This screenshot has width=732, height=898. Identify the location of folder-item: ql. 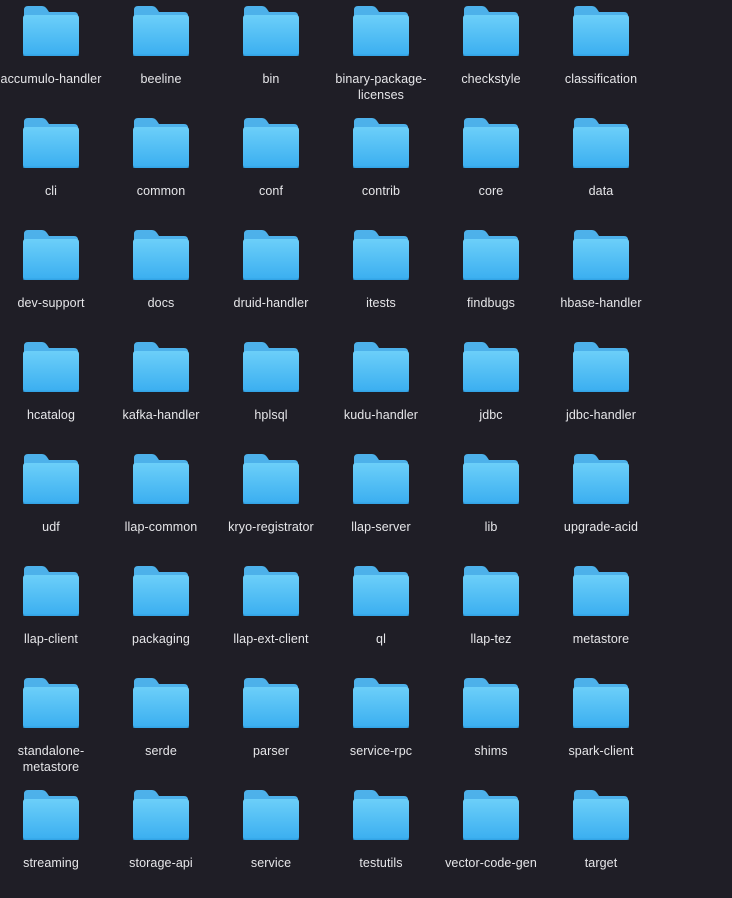
(381, 619).